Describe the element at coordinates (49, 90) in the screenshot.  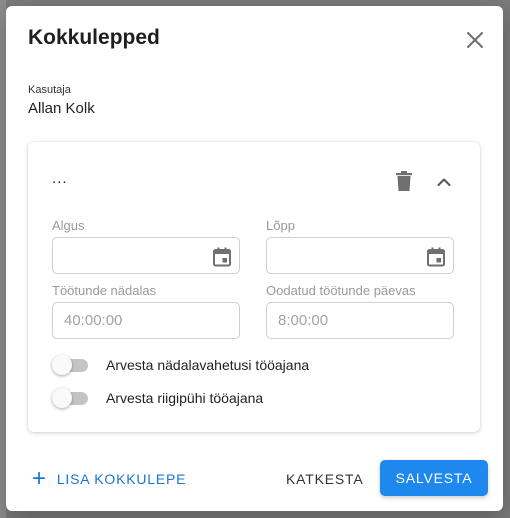
I see `user-label: Kasutaja` at that location.